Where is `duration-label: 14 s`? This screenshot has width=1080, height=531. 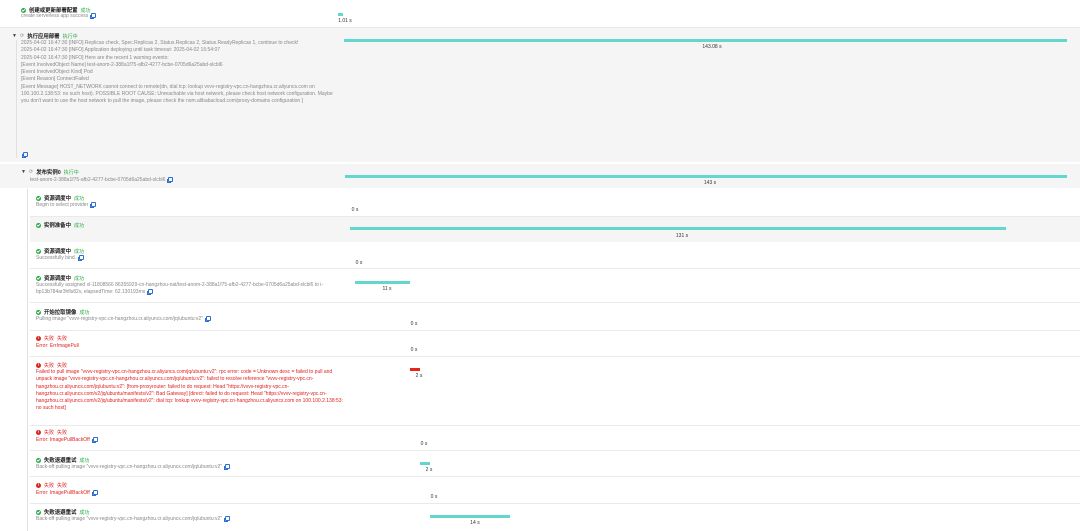 duration-label: 14 s is located at coordinates (475, 523).